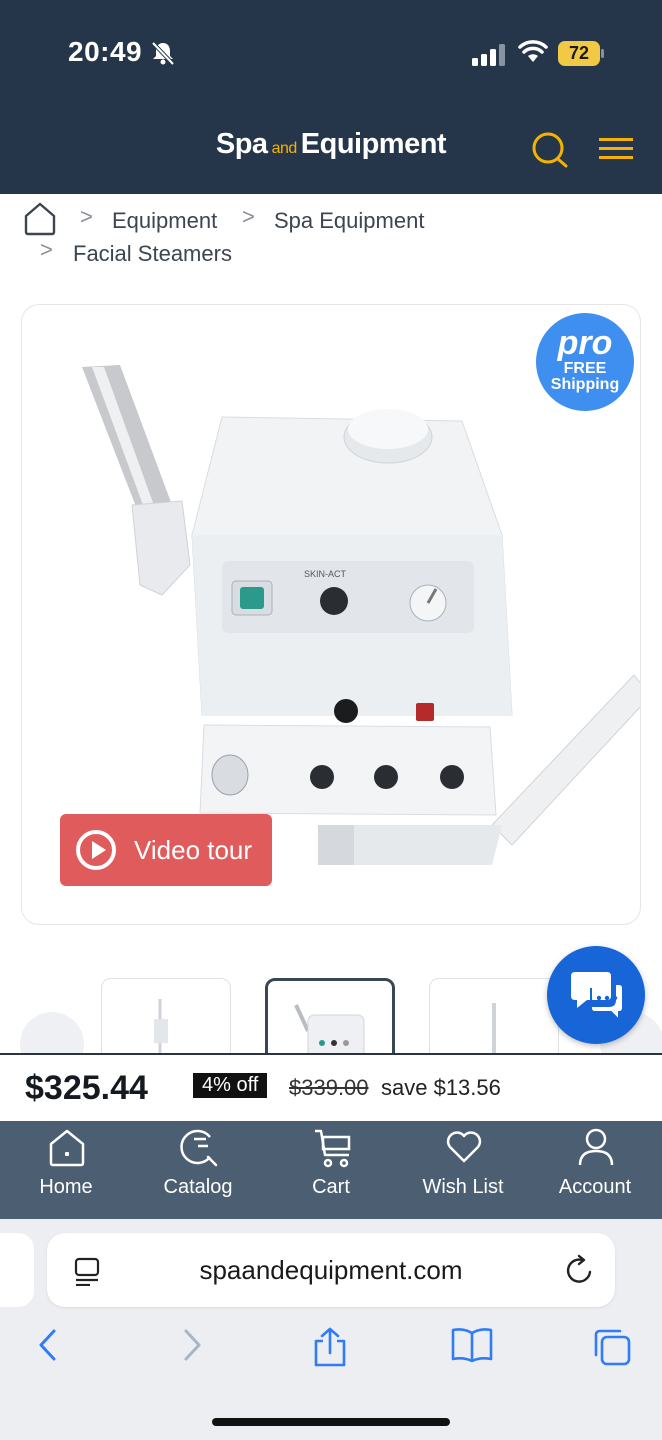  I want to click on nav-catalog-label: Catalog, so click(198, 1187).